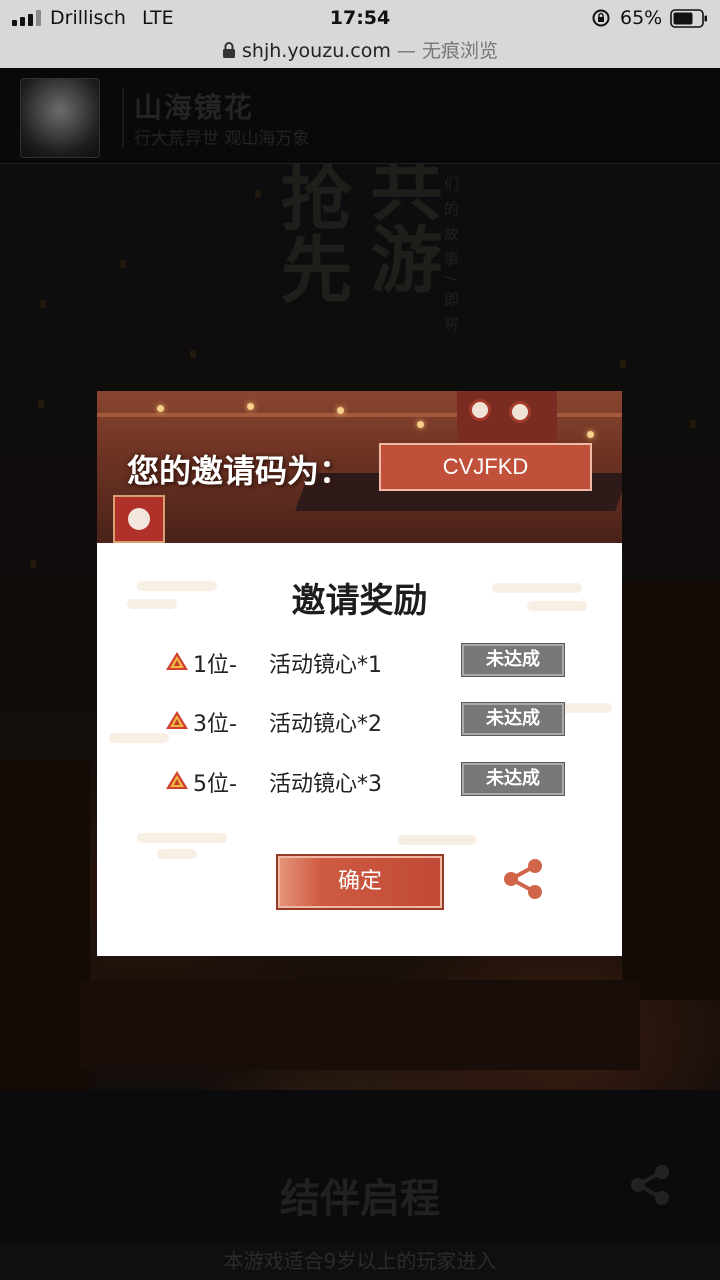 The image size is (720, 1280). Describe the element at coordinates (325, 665) in the screenshot. I see `reward-item: 活动镜心*1` at that location.